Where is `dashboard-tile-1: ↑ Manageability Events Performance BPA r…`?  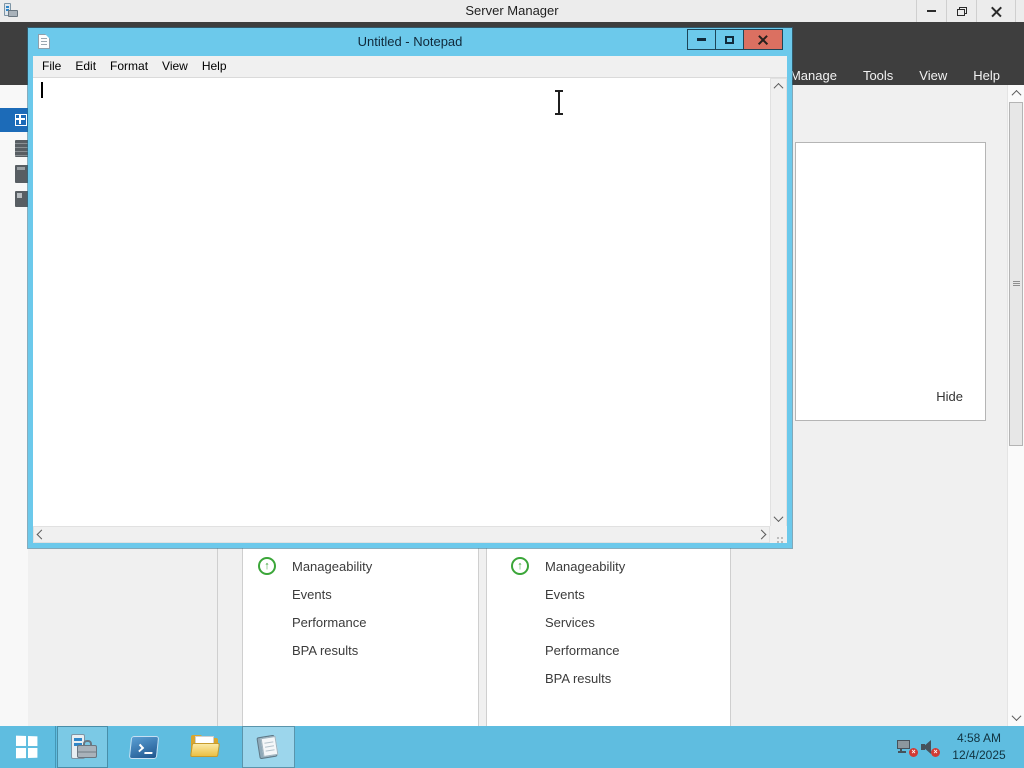
dashboard-tile-1: ↑ Manageability Events Performance BPA r… is located at coordinates (360, 637).